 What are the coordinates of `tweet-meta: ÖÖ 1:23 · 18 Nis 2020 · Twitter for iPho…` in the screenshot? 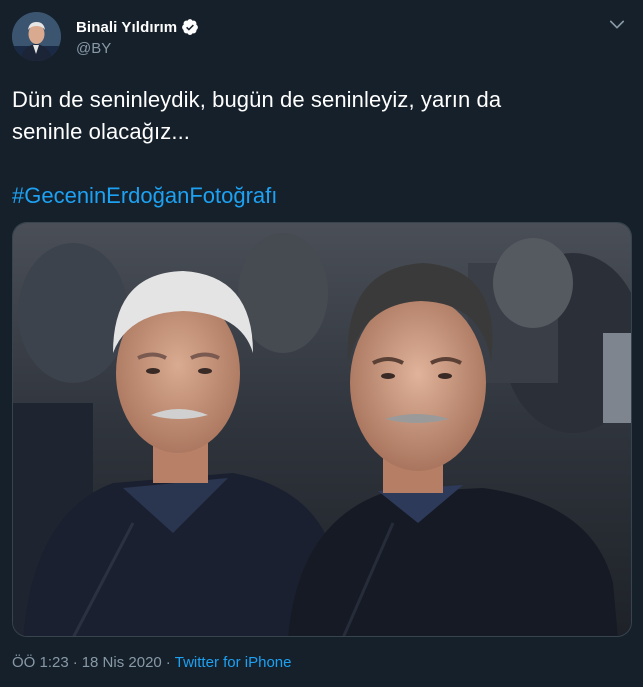 It's located at (151, 662).